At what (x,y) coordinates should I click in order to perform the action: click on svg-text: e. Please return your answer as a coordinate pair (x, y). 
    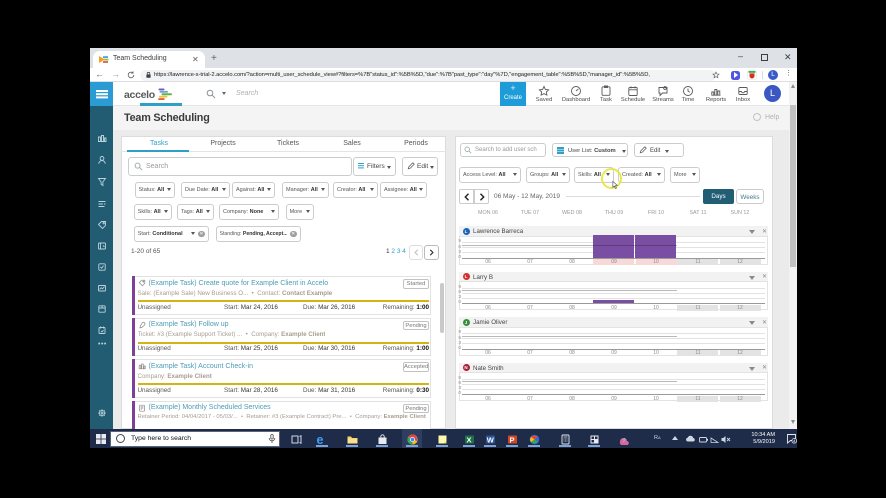
    Looking at the image, I should click on (320, 439).